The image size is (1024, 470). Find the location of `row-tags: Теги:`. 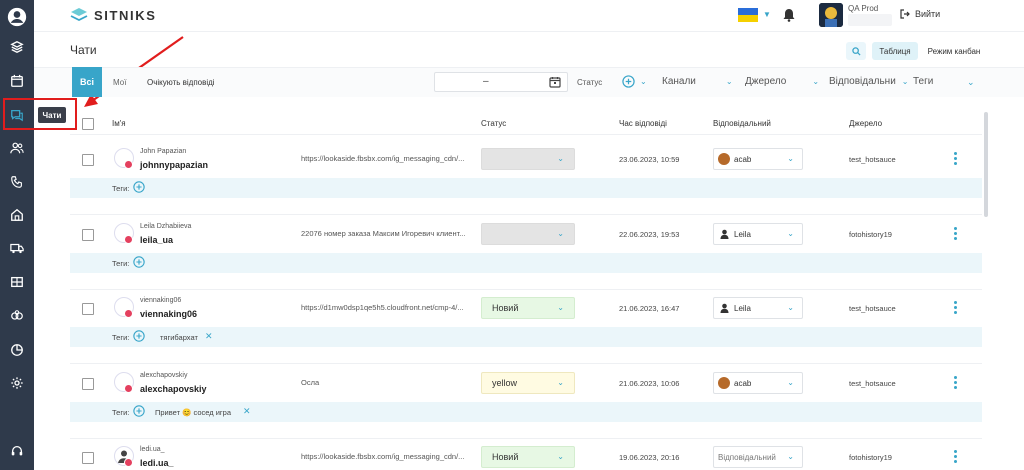

row-tags: Теги: is located at coordinates (526, 188).